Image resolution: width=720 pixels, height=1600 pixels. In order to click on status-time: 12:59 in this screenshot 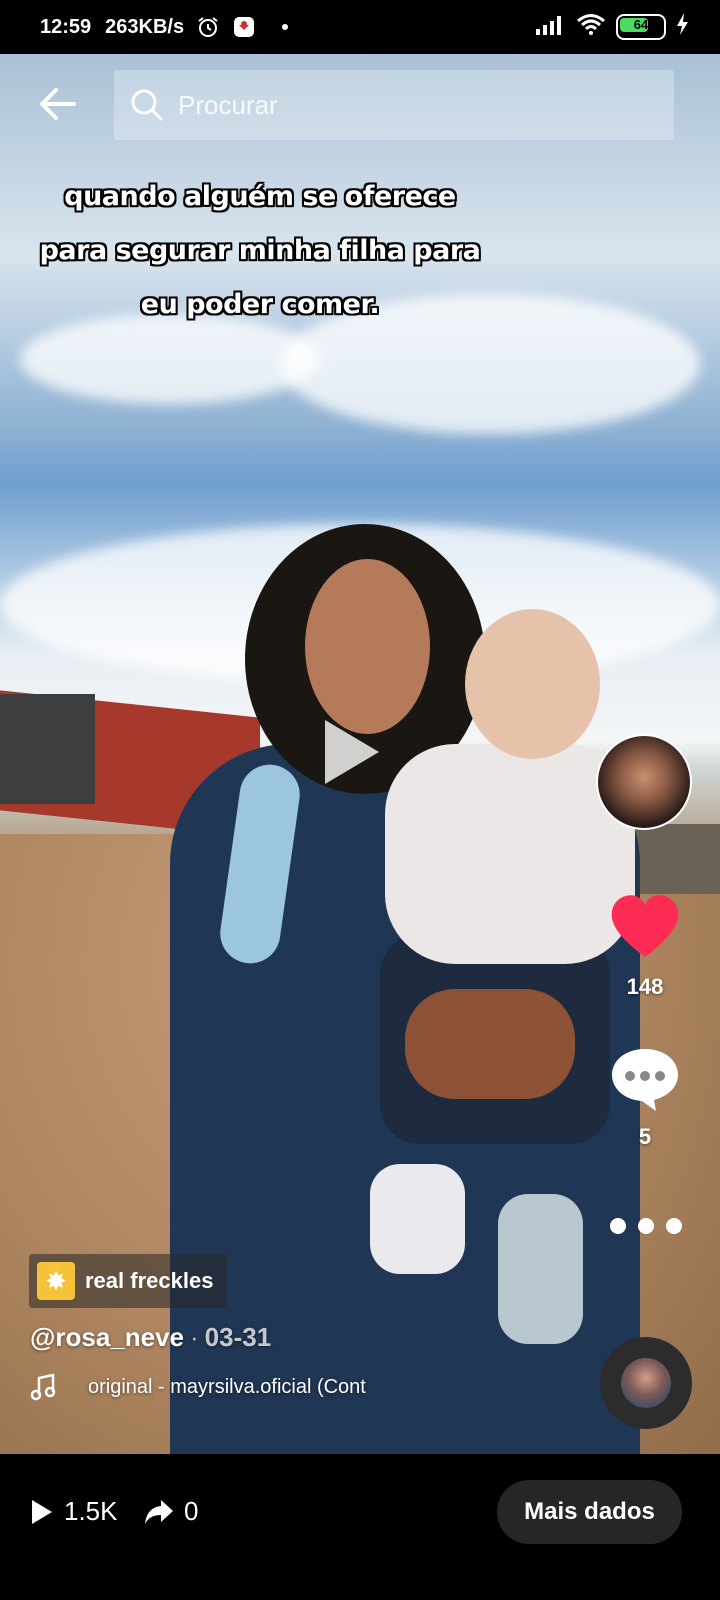, I will do `click(66, 26)`.